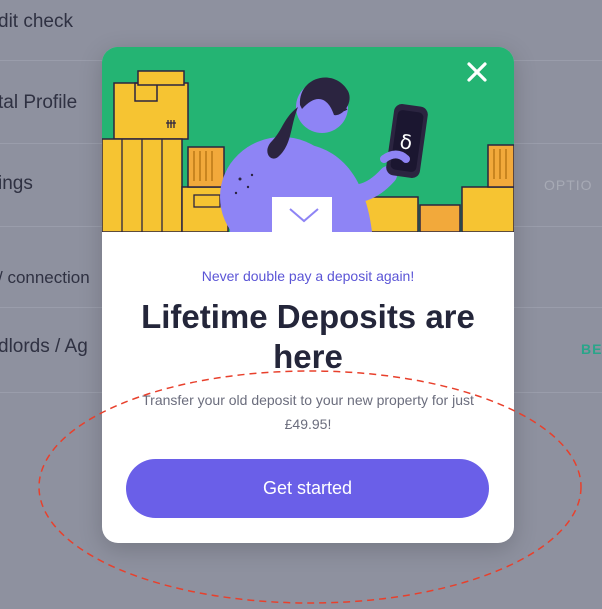 The image size is (602, 609). I want to click on list-item-label: tal Profile, so click(39, 102).